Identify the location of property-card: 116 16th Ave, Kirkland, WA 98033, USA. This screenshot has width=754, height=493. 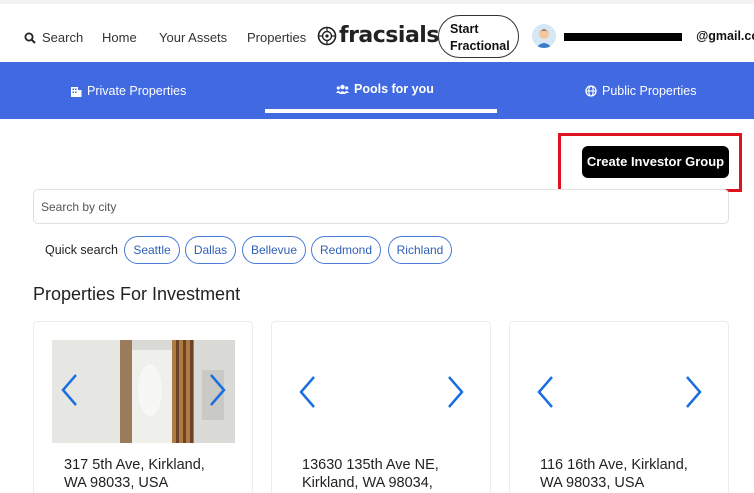
(619, 407).